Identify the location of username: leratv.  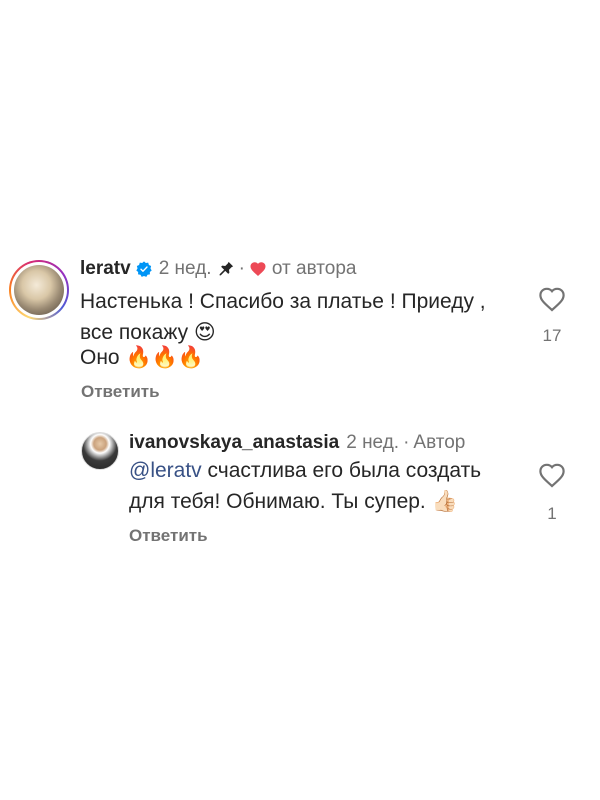
(105, 269).